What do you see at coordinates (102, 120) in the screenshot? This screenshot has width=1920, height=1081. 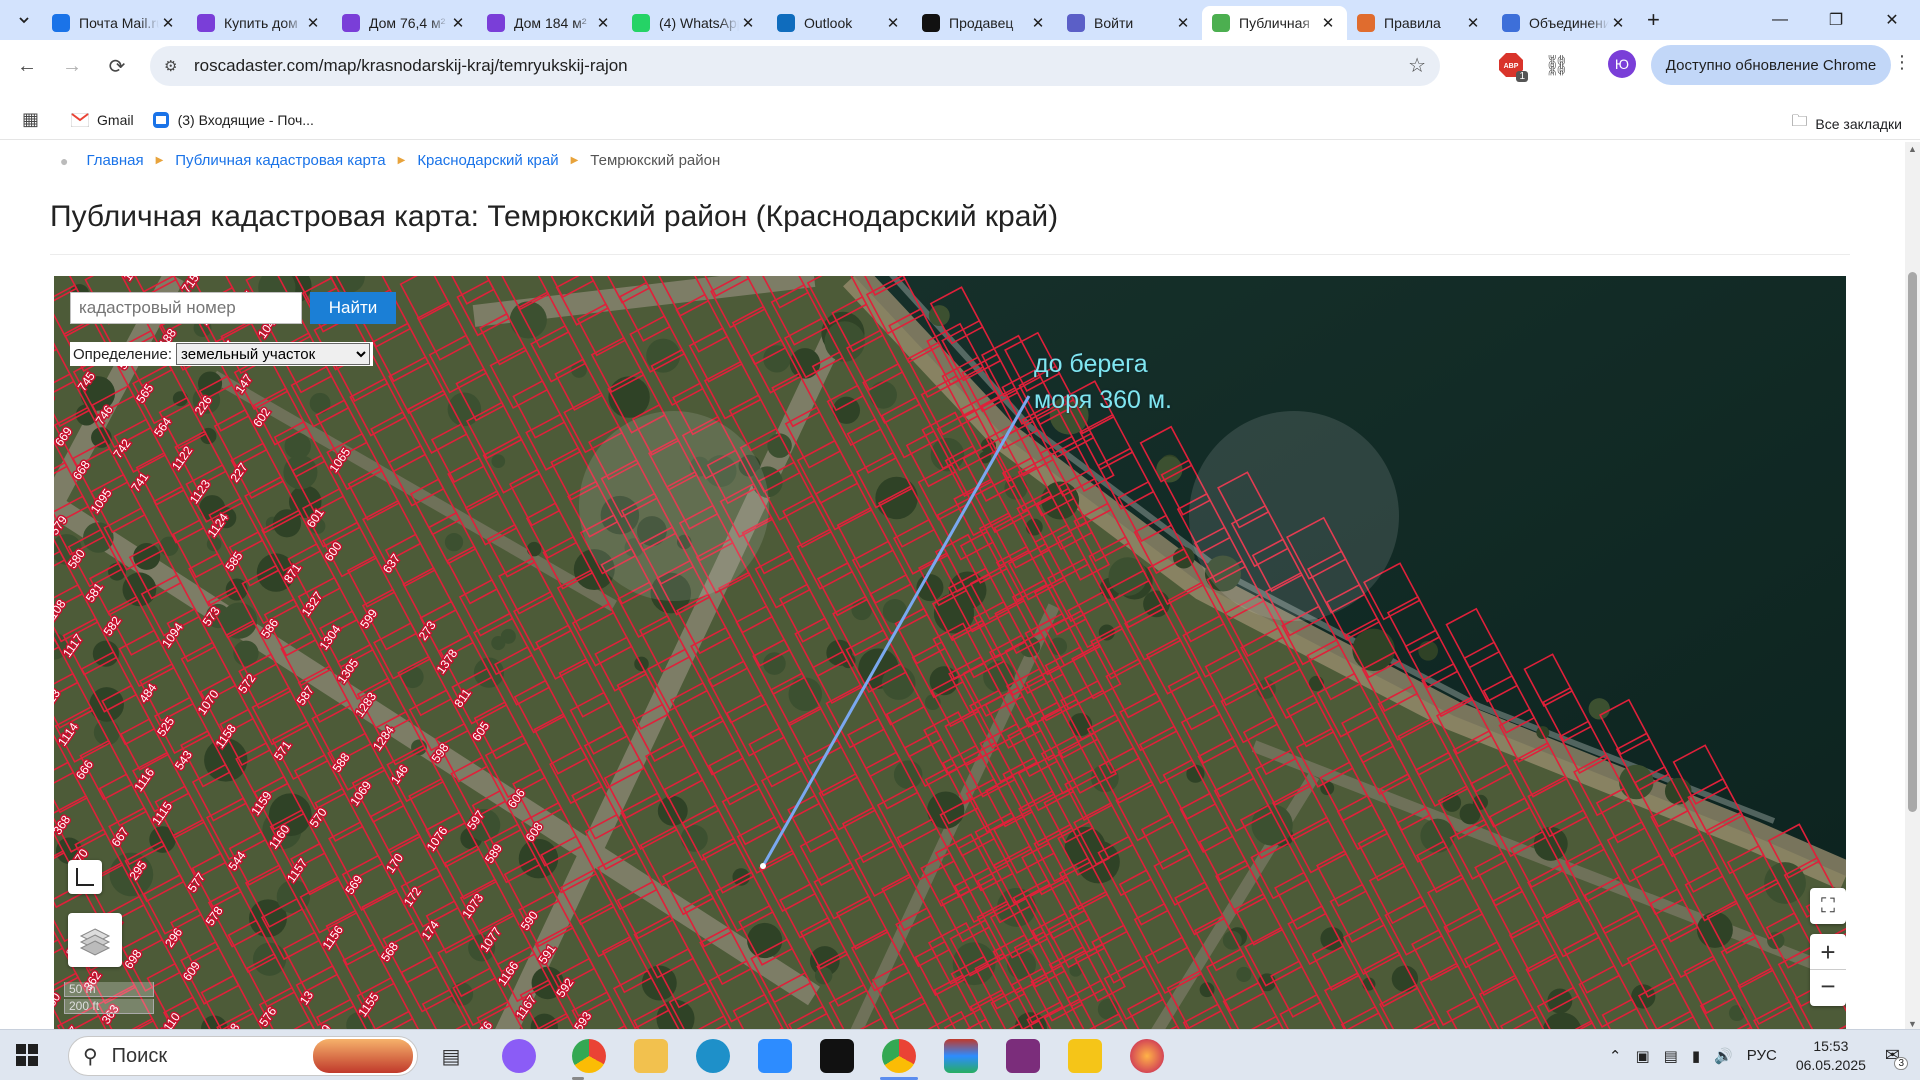 I see `bookmark-gmail: Gmail` at bounding box center [102, 120].